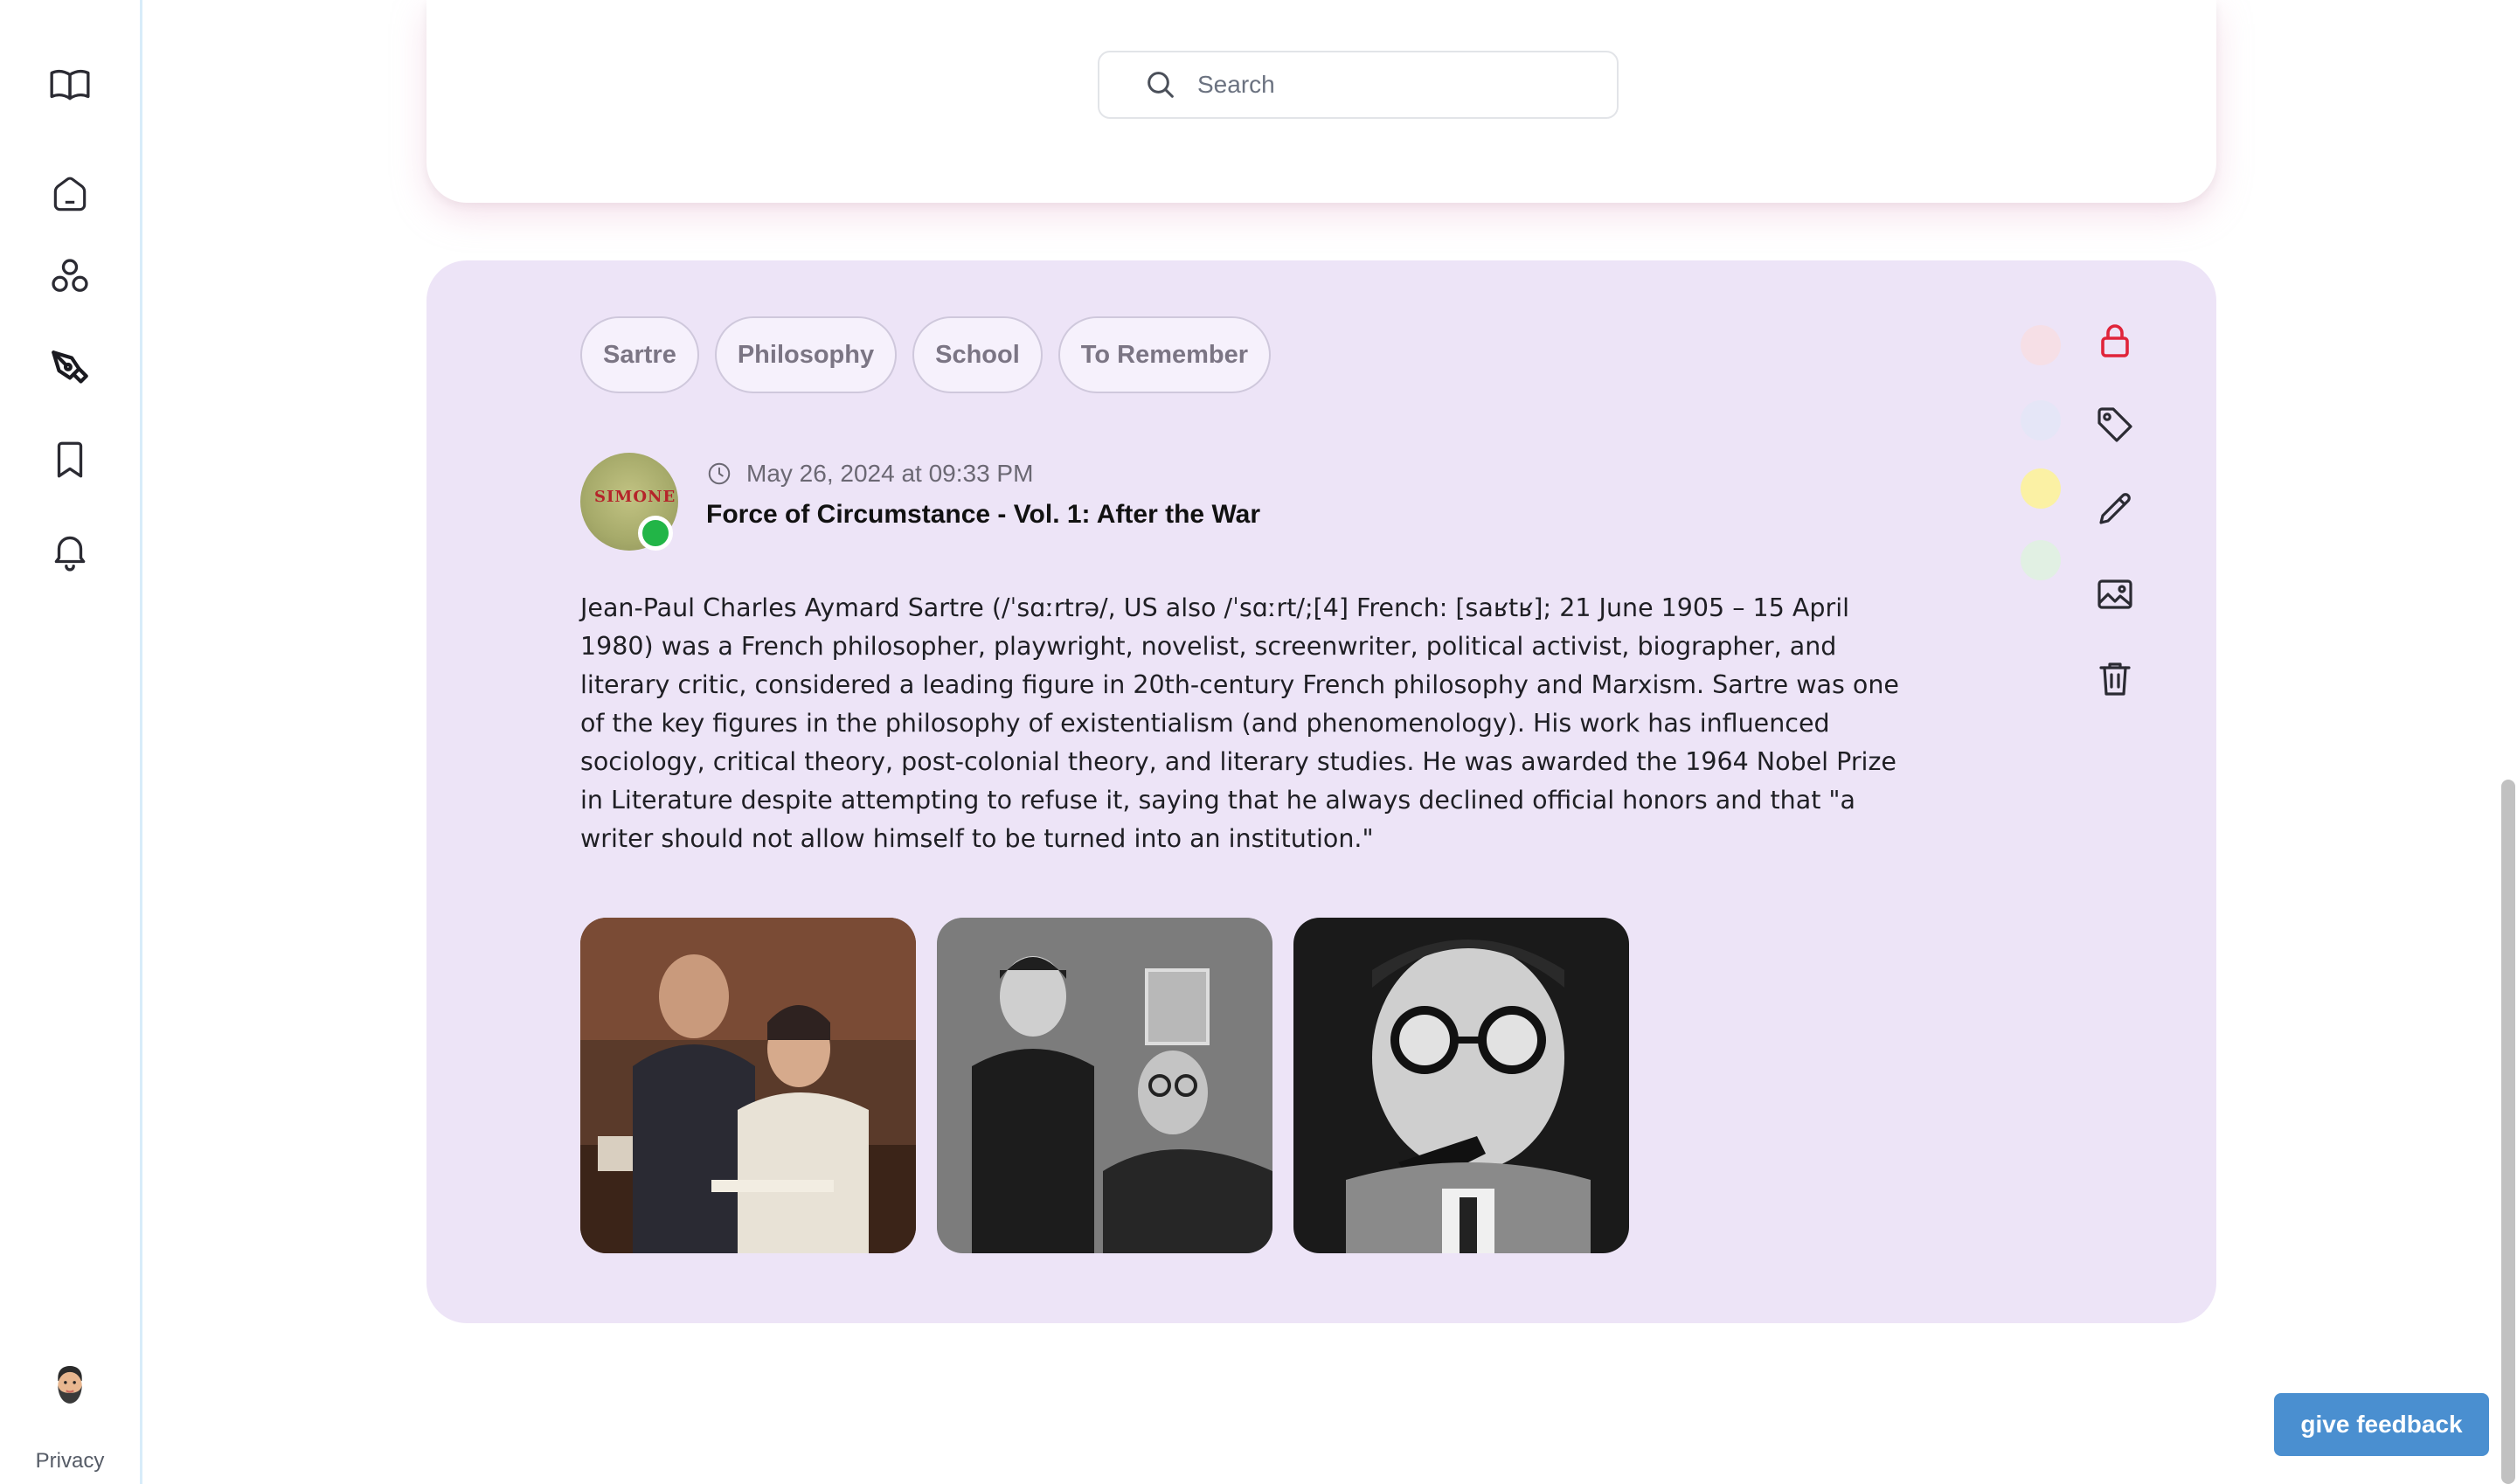 The image size is (2517, 1484). I want to click on pen-nib-icon, so click(70, 369).